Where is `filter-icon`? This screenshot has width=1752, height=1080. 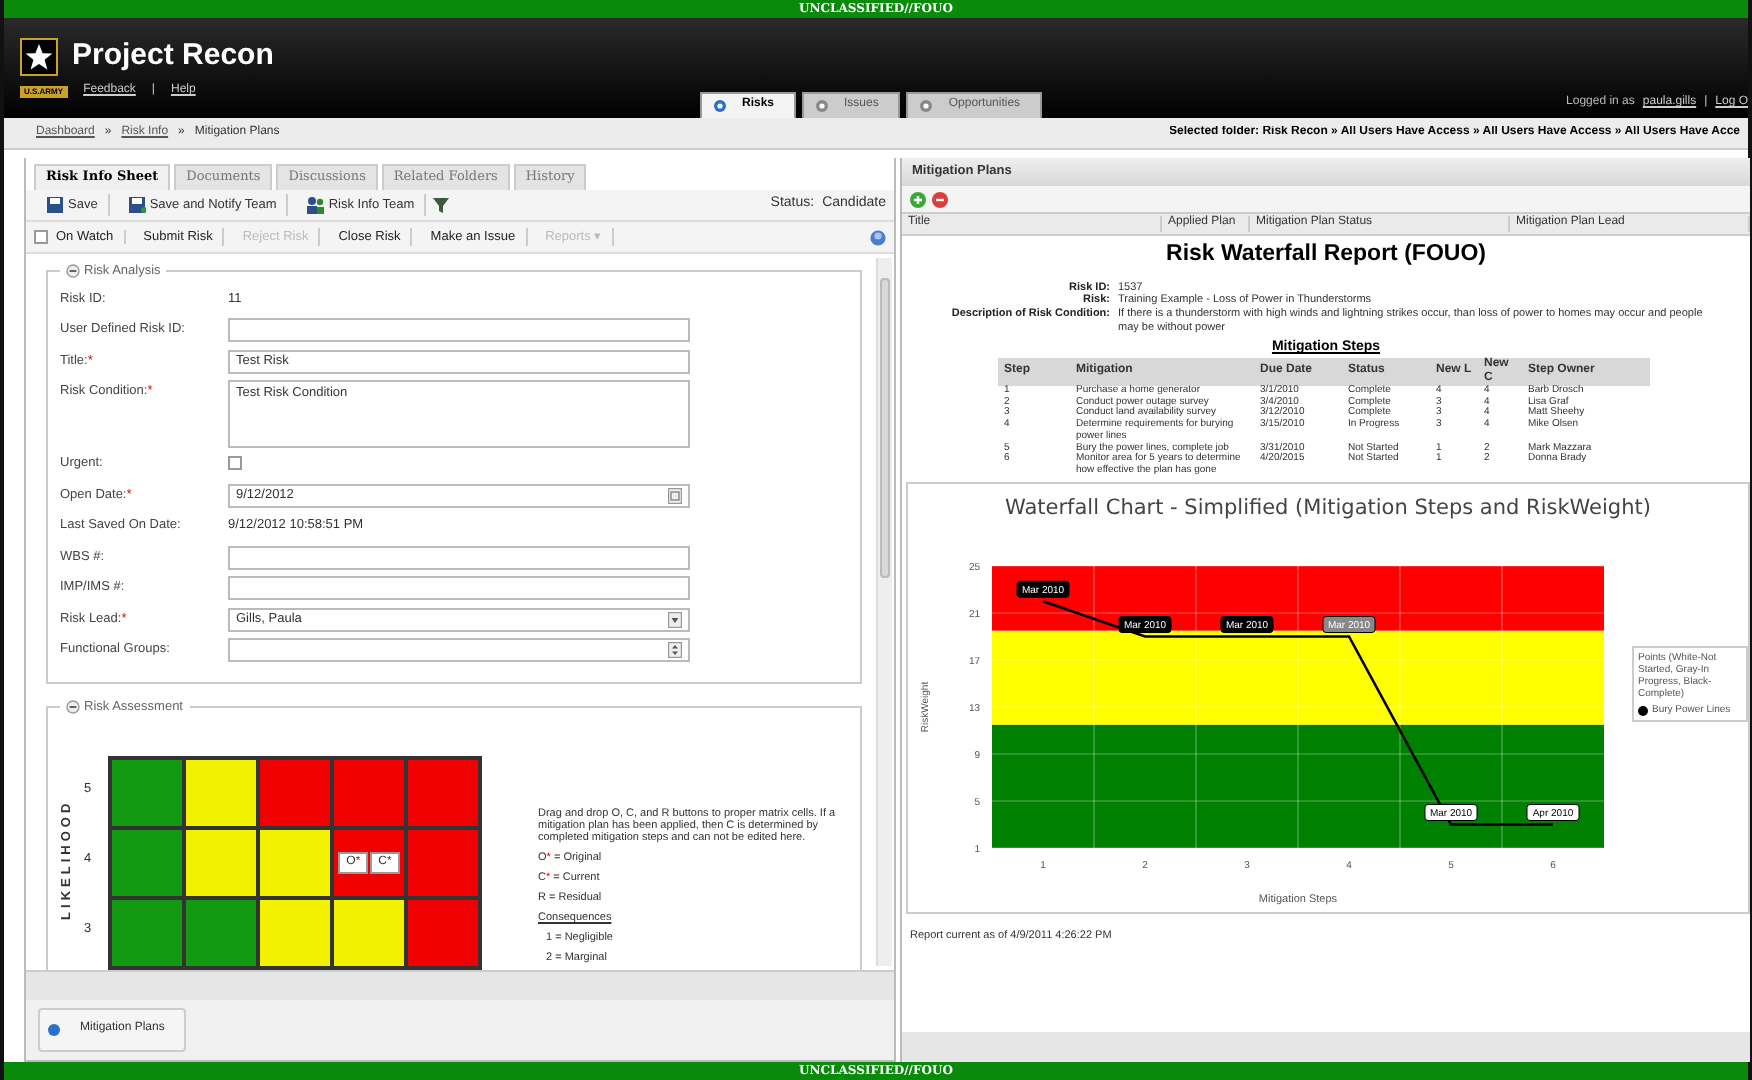 filter-icon is located at coordinates (441, 205).